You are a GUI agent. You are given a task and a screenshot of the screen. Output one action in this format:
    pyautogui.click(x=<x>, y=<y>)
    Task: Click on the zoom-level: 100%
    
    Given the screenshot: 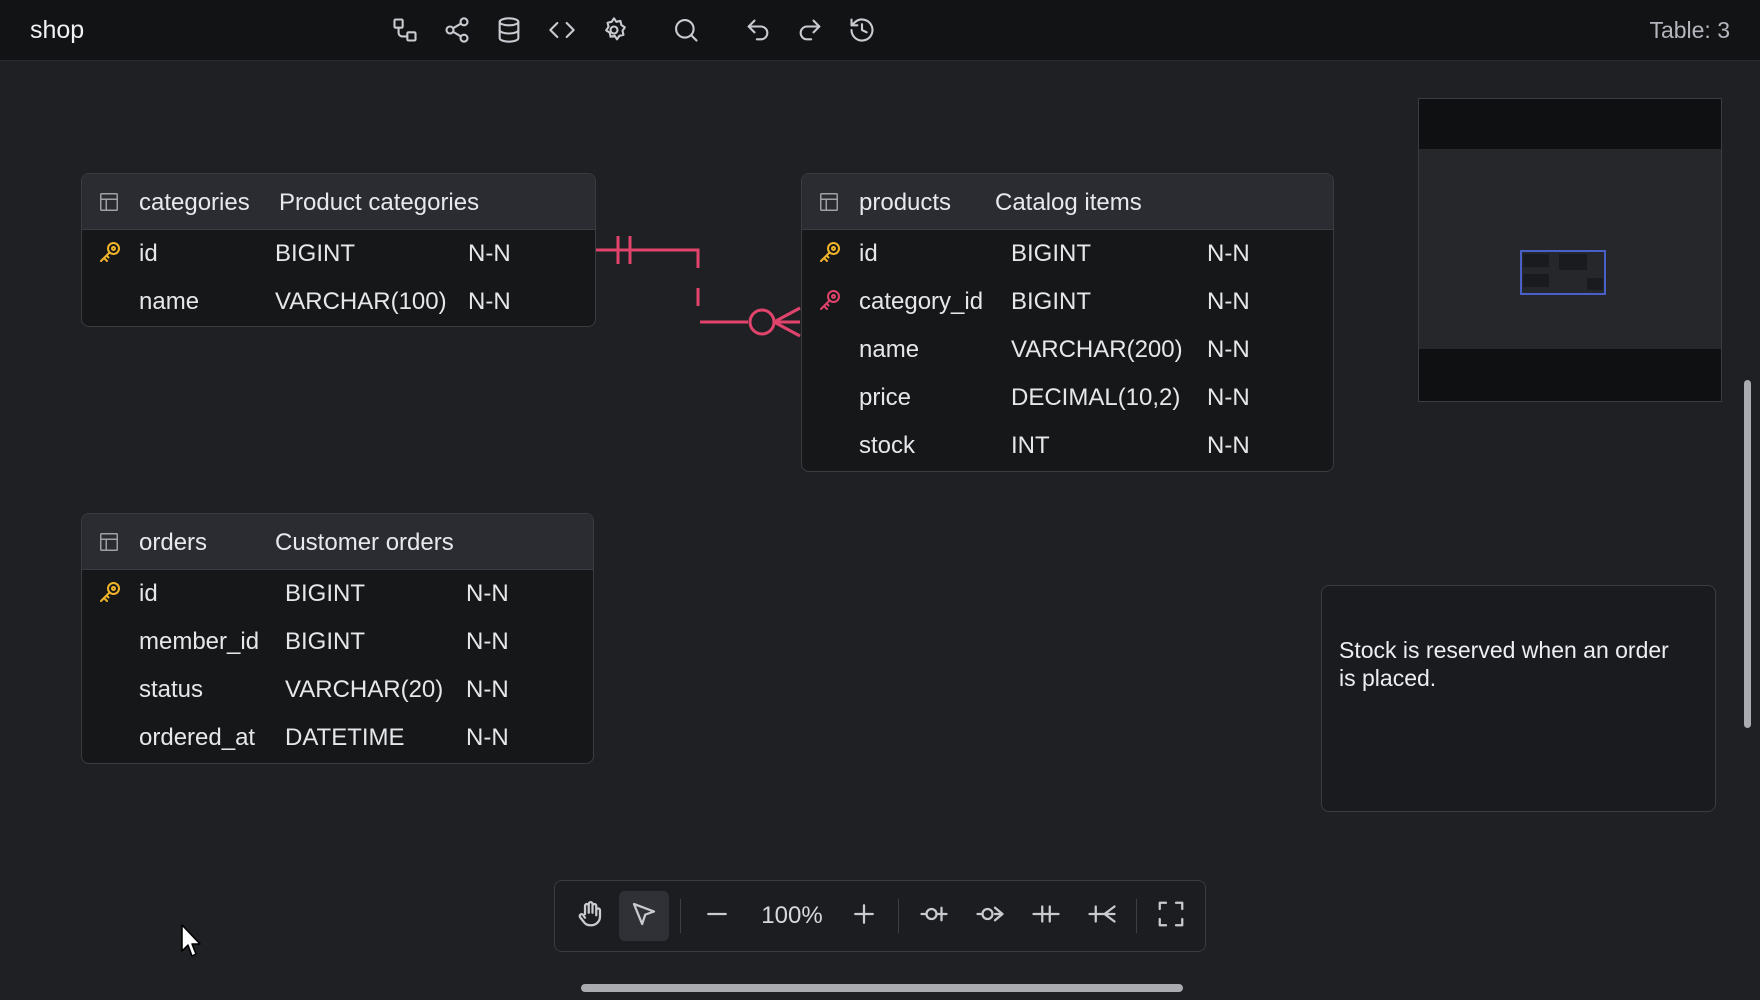 What is the action you would take?
    pyautogui.click(x=792, y=916)
    